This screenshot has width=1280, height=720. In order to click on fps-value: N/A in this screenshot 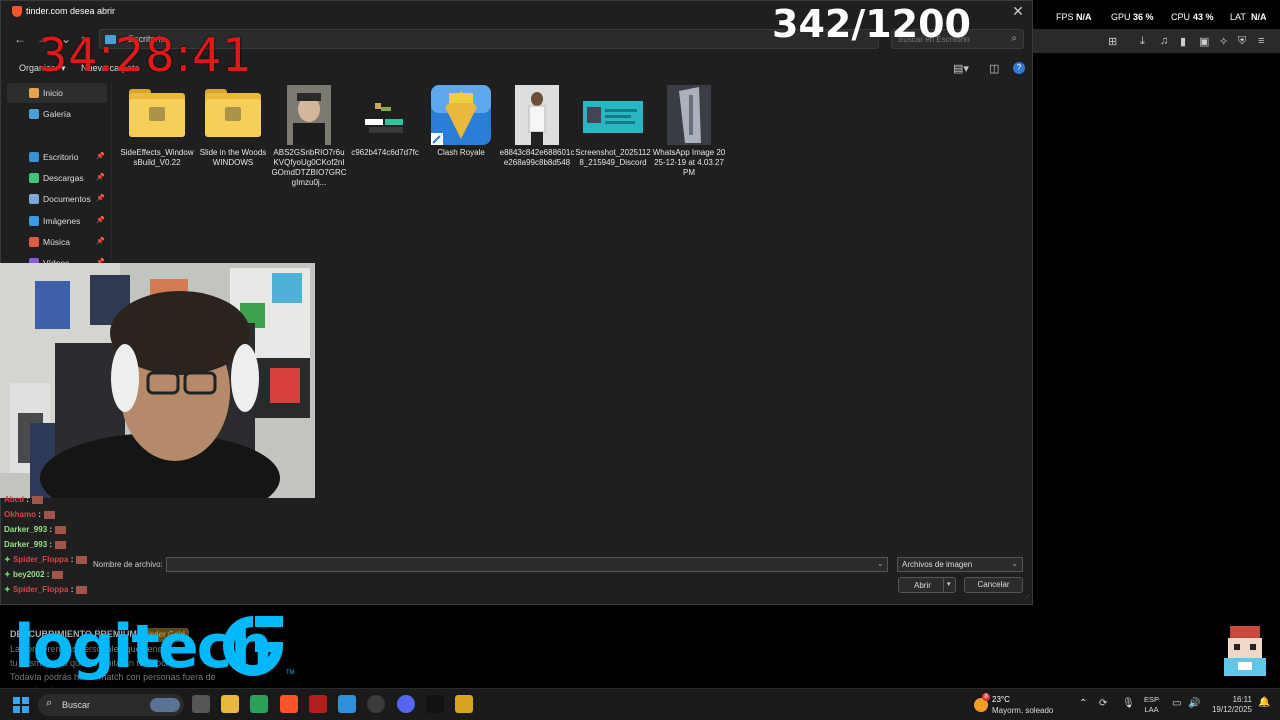, I will do `click(1084, 17)`.